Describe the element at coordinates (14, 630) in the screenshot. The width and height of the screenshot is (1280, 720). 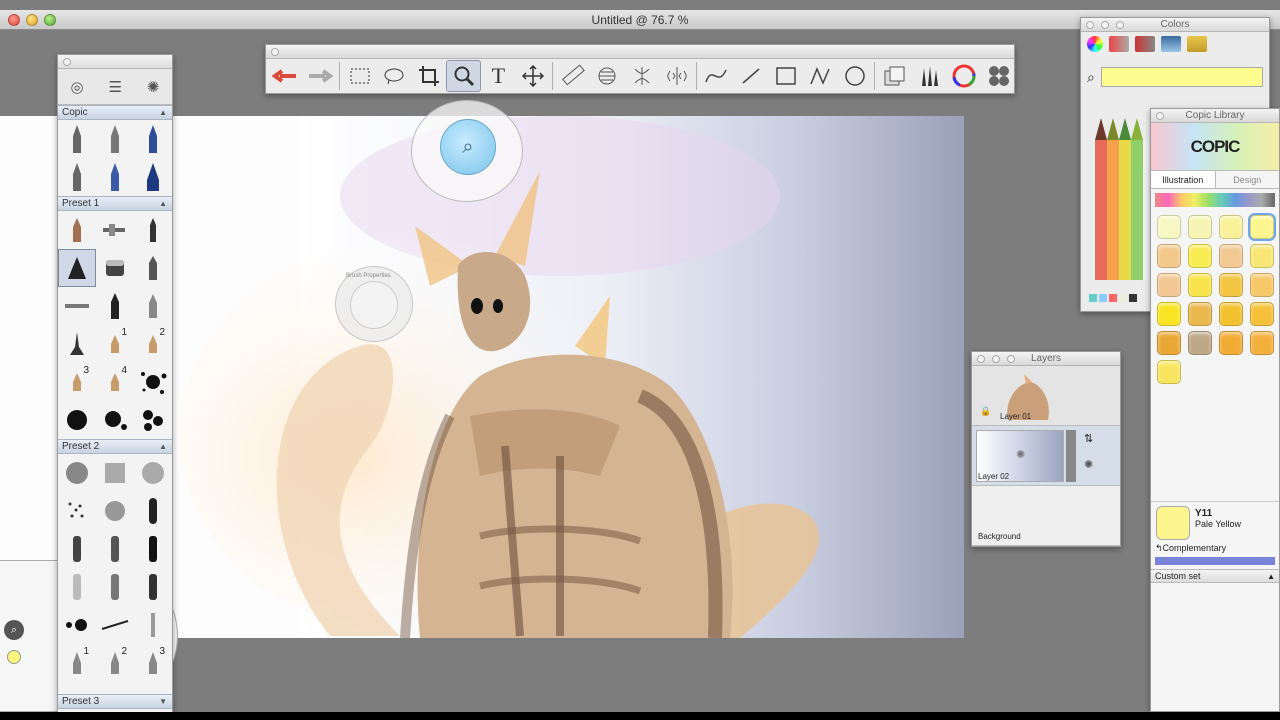
I see `lagoon-zoom-icon: ⌕` at that location.